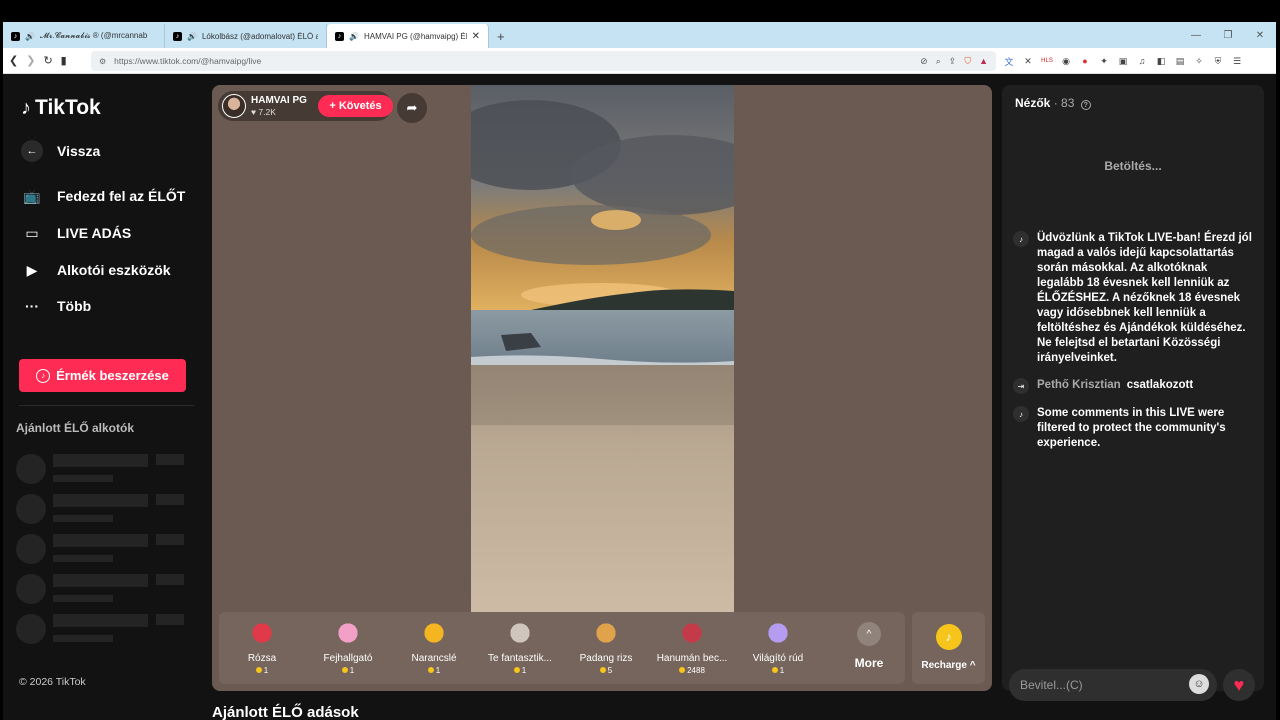 This screenshot has height=720, width=1280. I want to click on sidebar-item-go-live: ▭ LIVE ADÁS, so click(76, 233).